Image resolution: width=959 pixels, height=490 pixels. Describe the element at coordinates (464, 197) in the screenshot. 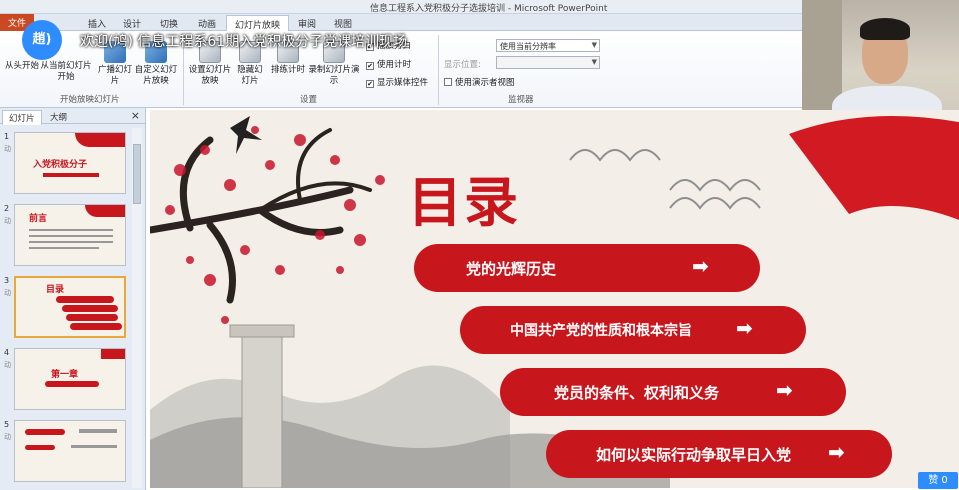

I see `slide-title: 目录` at that location.